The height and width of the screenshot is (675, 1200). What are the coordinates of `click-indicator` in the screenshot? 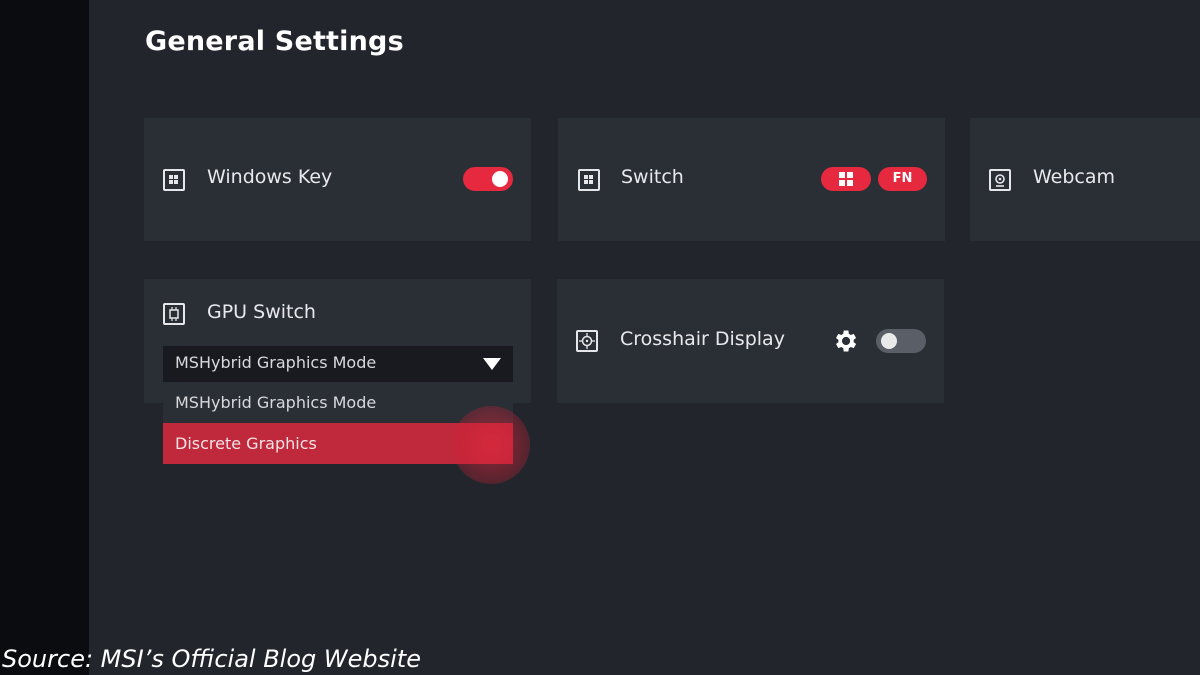 It's located at (491, 445).